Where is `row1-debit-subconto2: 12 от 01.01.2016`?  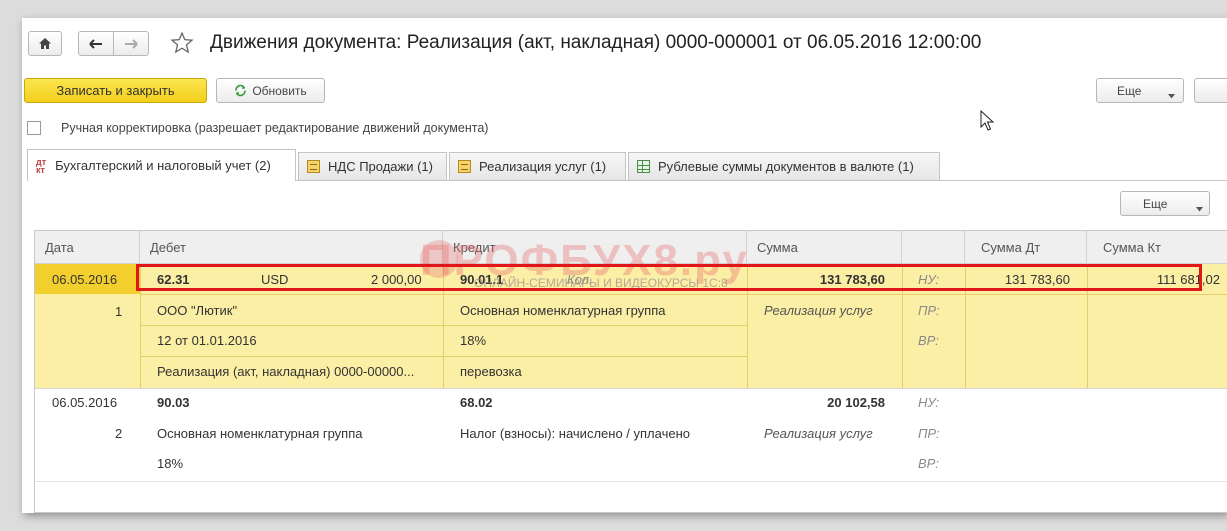 row1-debit-subconto2: 12 от 01.01.2016 is located at coordinates (207, 340).